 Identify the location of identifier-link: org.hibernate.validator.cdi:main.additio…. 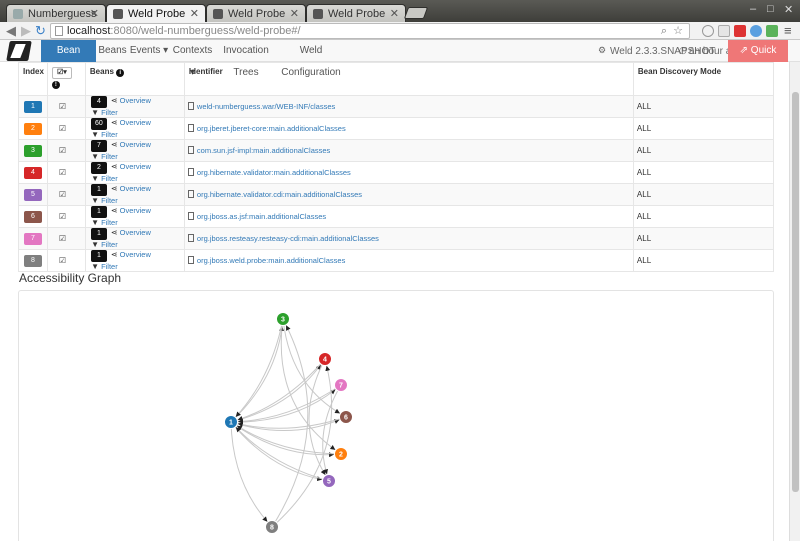
(279, 194).